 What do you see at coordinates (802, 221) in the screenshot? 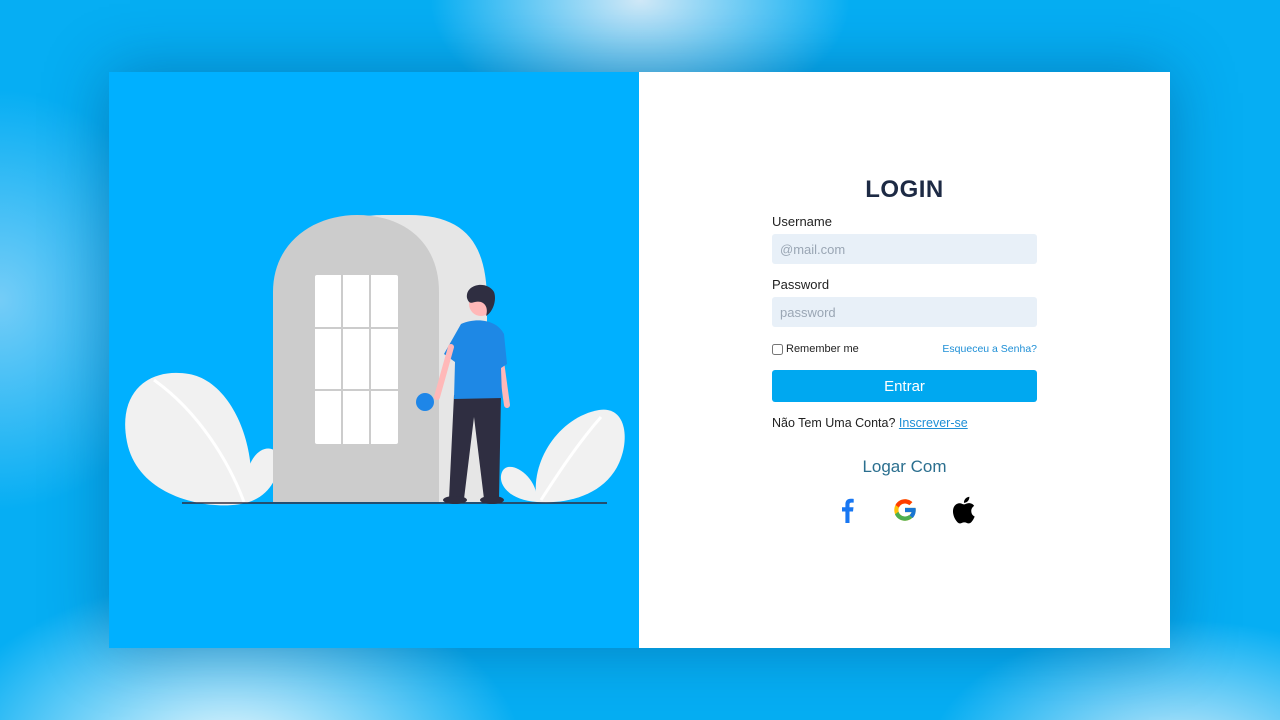
I see `username-label: Username` at bounding box center [802, 221].